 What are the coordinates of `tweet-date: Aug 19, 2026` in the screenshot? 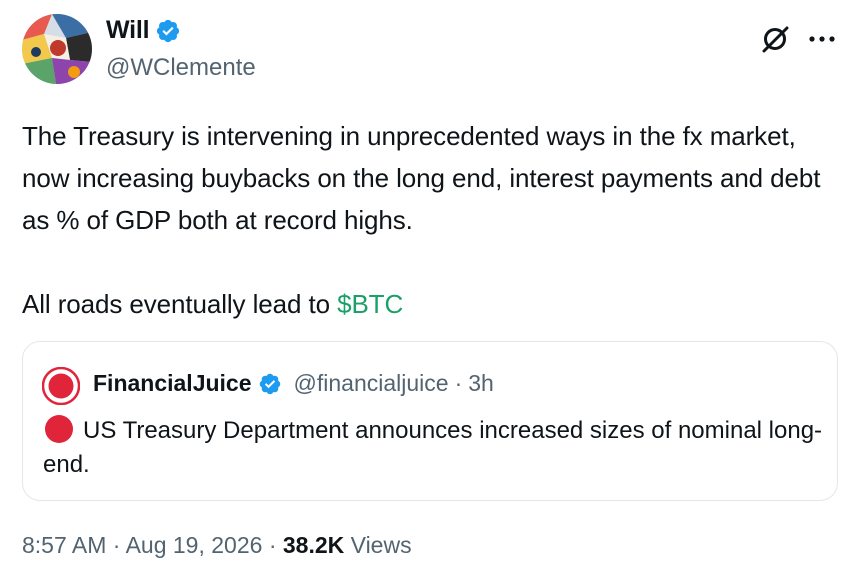 It's located at (194, 545).